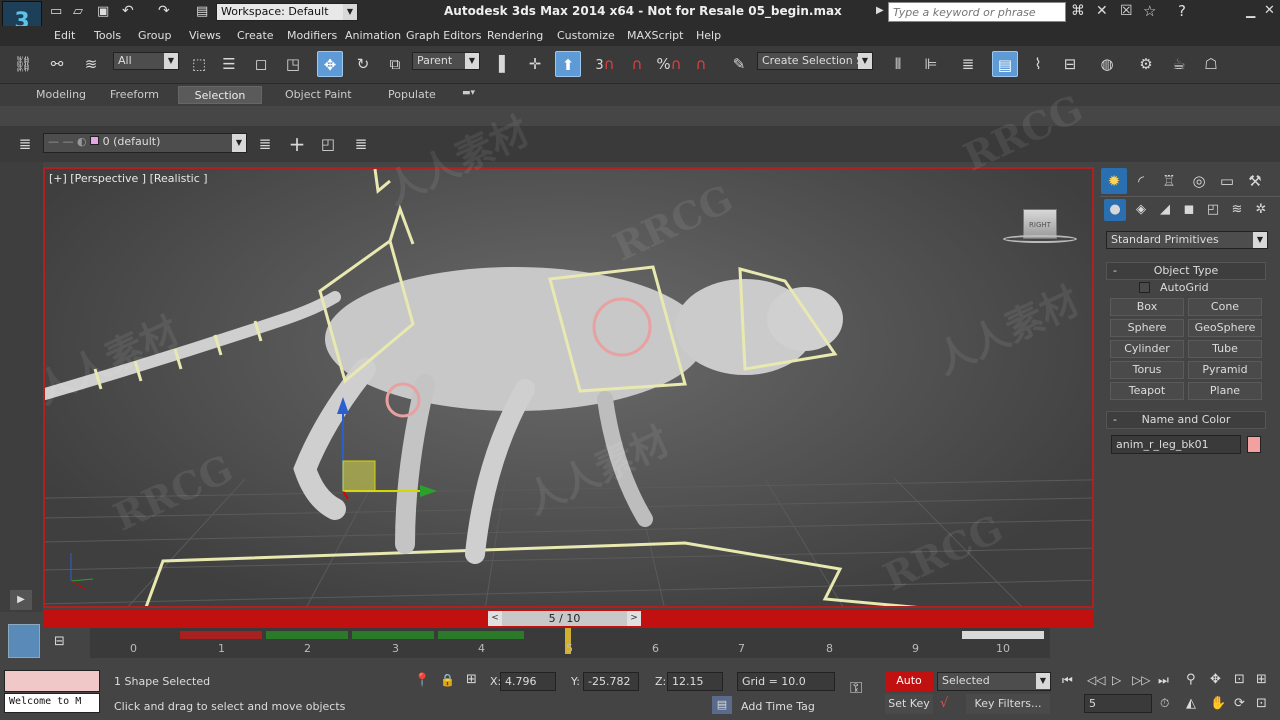  What do you see at coordinates (1144, 287) in the screenshot?
I see `autogrid-checkbox` at bounding box center [1144, 287].